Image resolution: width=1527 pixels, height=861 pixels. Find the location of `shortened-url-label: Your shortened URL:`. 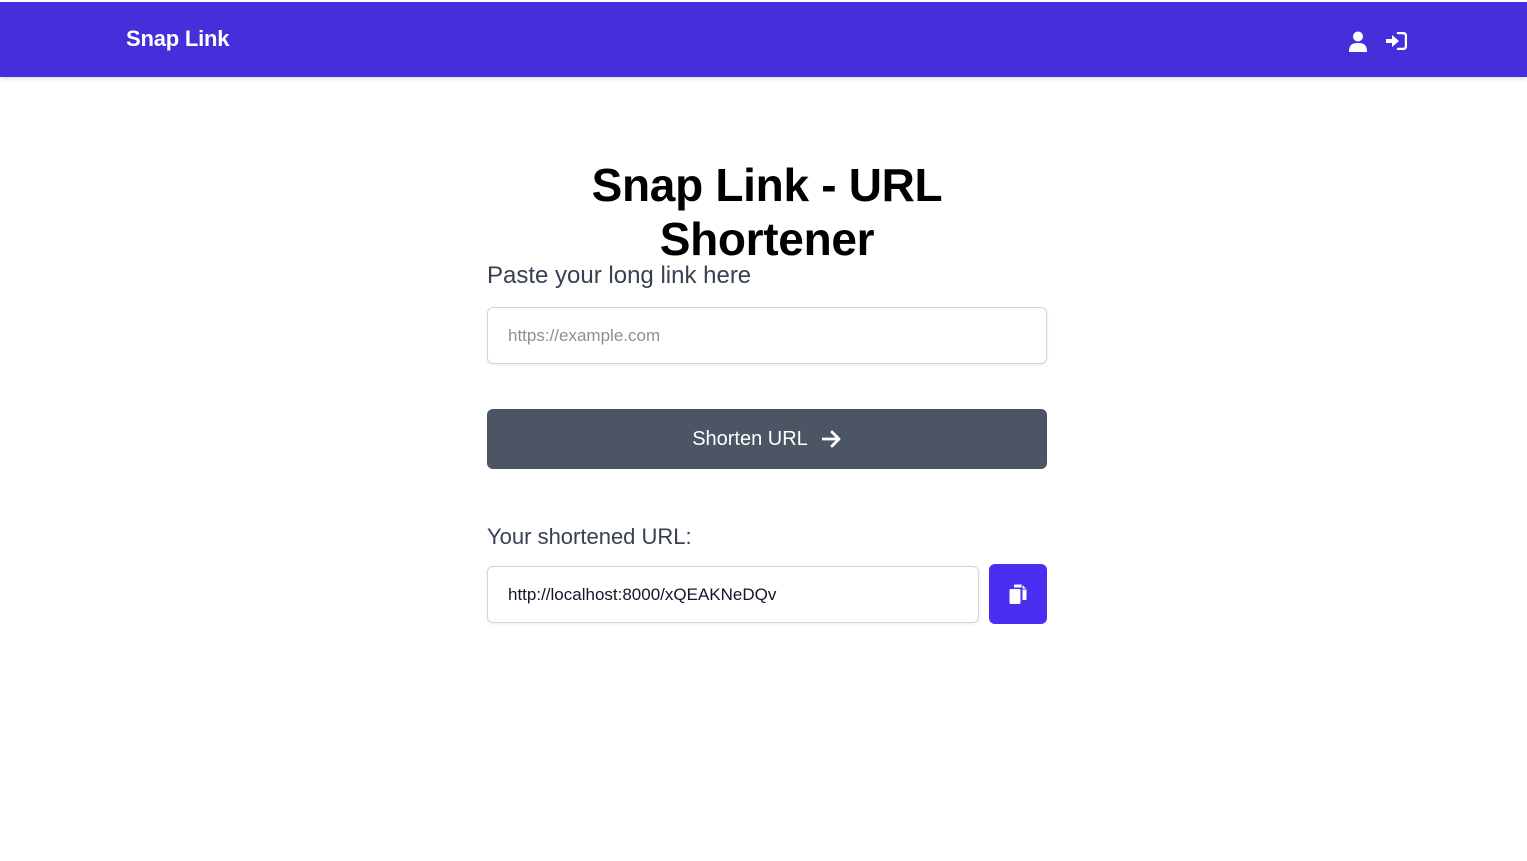

shortened-url-label: Your shortened URL: is located at coordinates (589, 536).